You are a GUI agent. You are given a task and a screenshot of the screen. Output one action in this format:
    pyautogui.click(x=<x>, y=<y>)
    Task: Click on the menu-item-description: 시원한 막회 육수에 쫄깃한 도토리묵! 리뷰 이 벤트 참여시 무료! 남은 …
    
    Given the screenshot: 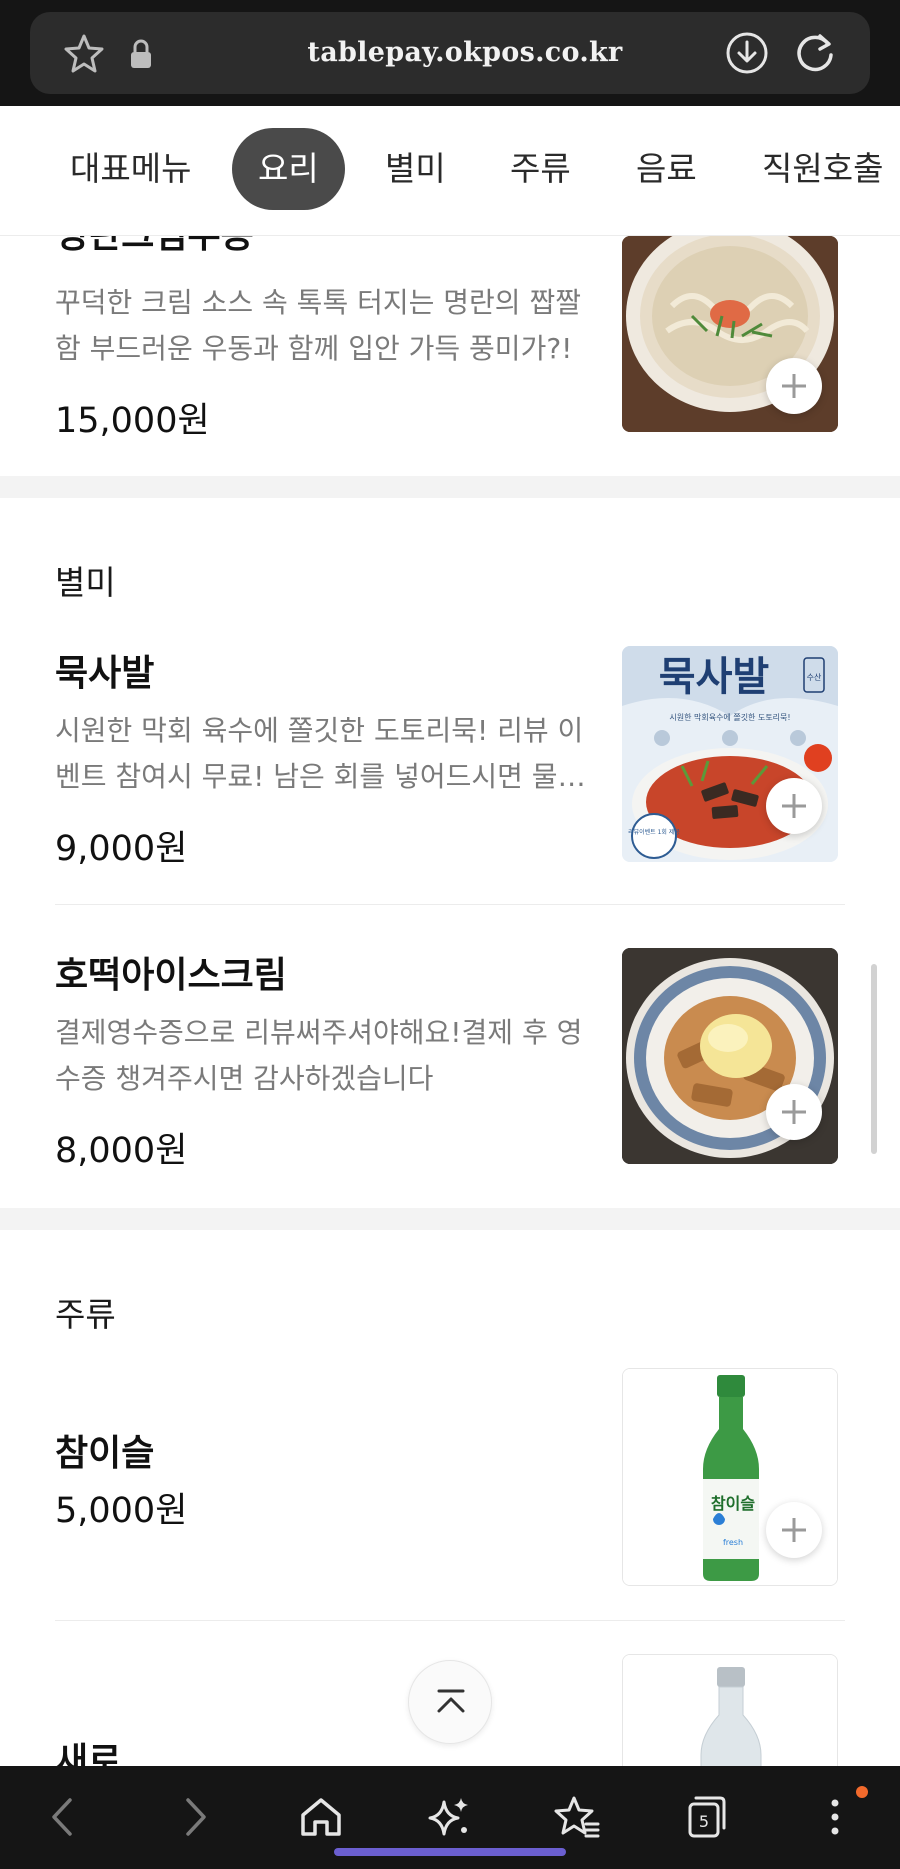 What is the action you would take?
    pyautogui.click(x=330, y=753)
    